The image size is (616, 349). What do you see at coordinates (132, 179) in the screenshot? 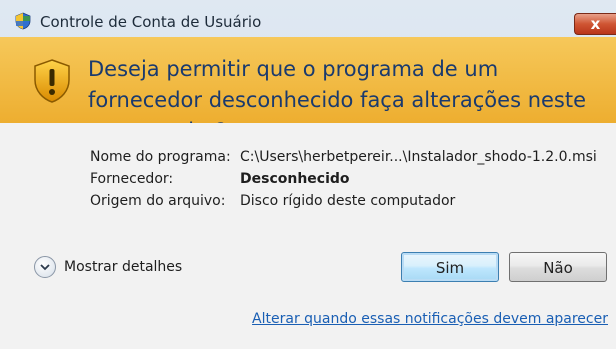
I see `publisher-label: Fornecedor:` at bounding box center [132, 179].